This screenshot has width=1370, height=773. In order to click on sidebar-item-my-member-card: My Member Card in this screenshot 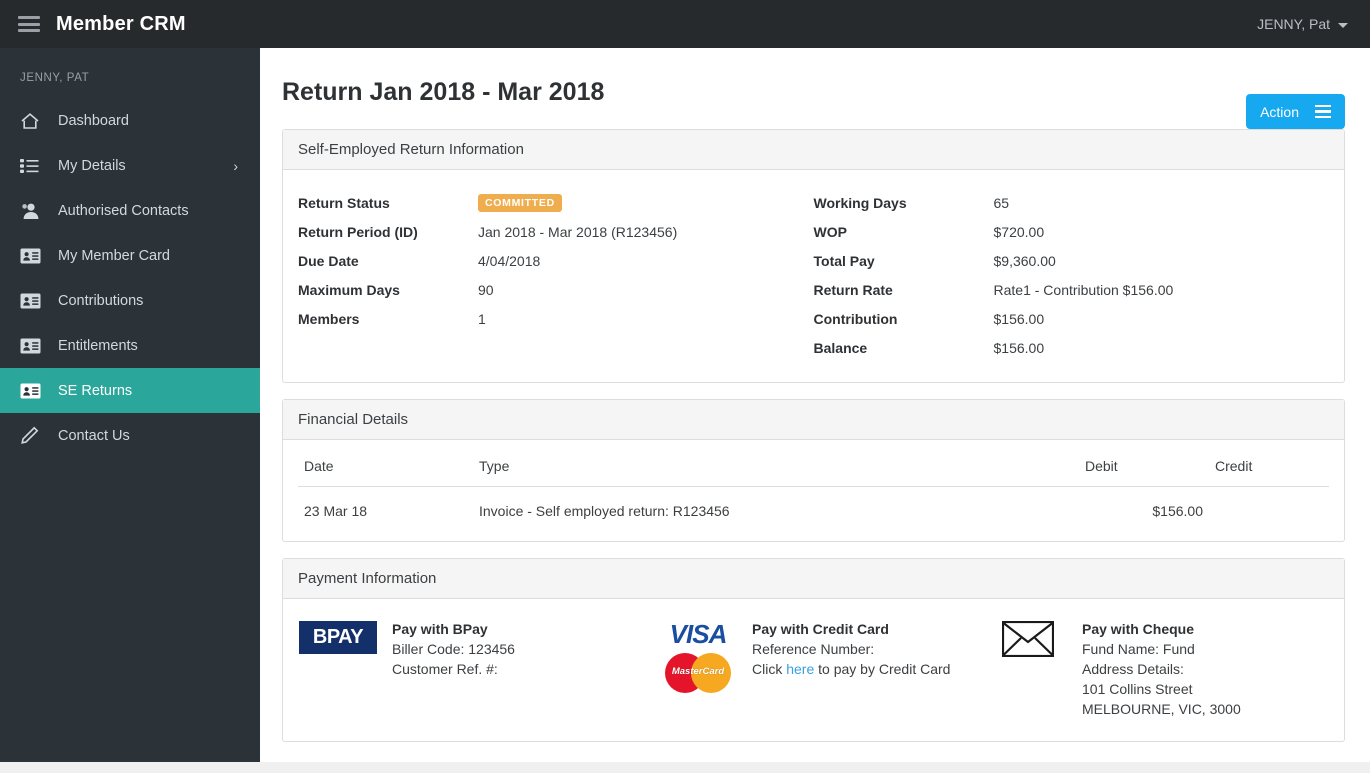, I will do `click(130, 255)`.